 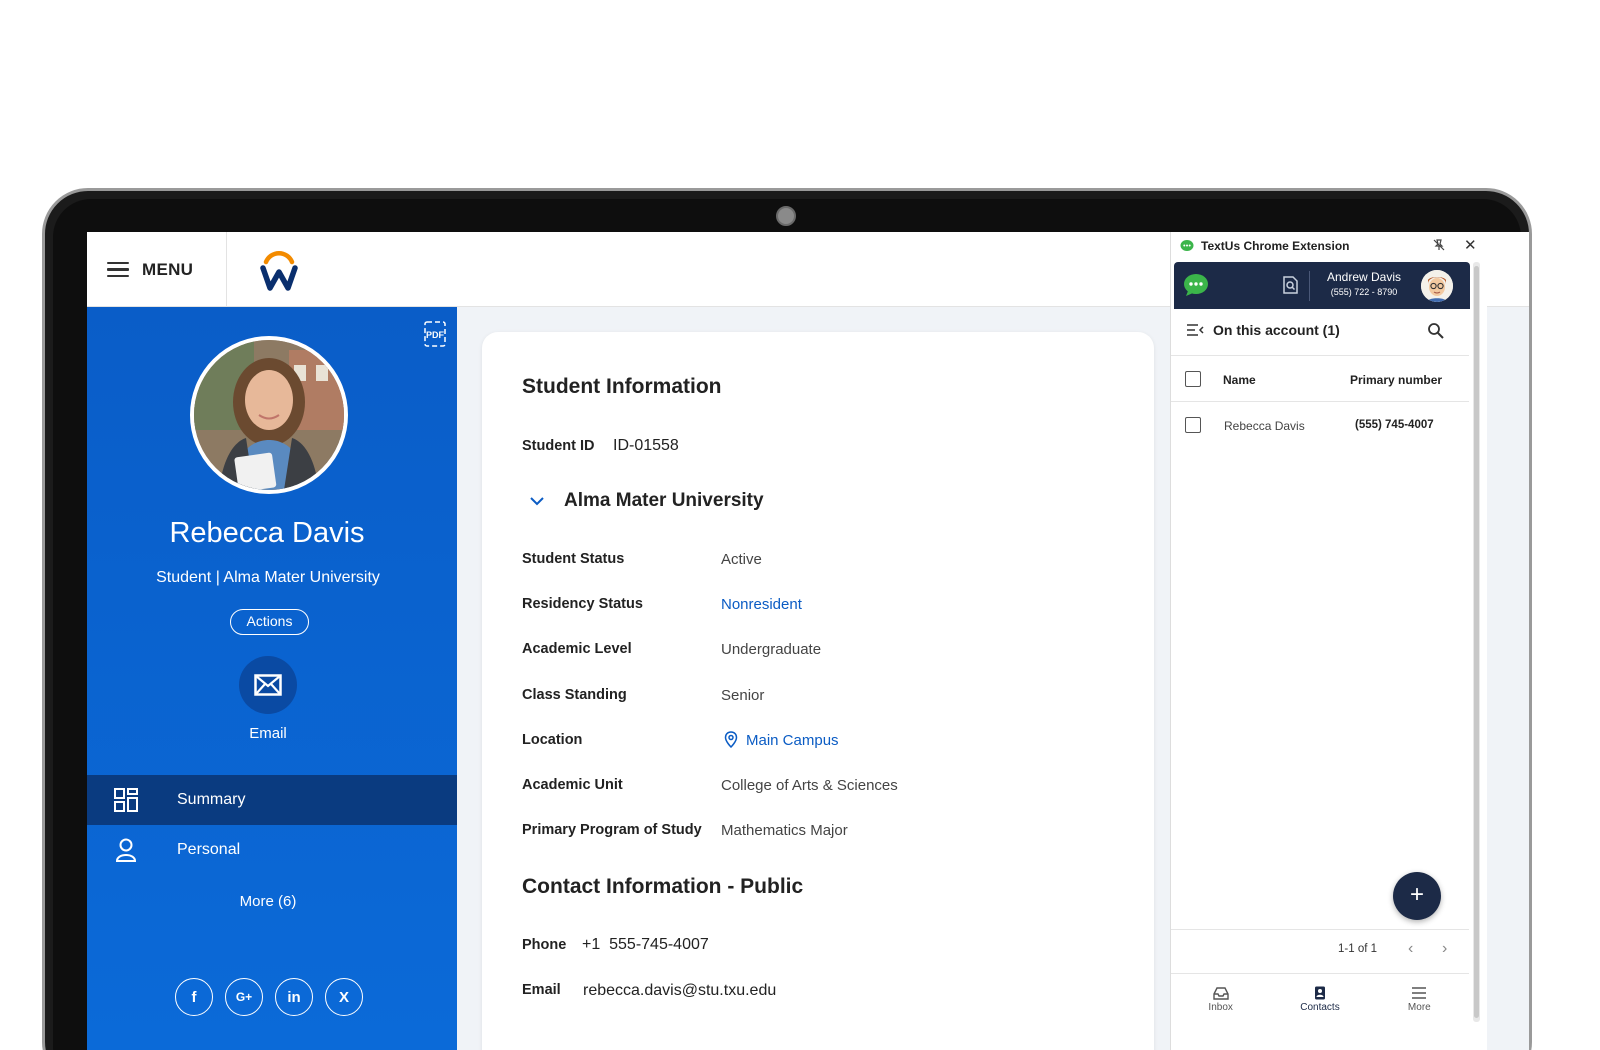 What do you see at coordinates (1319, 993) in the screenshot?
I see `contacts-icon` at bounding box center [1319, 993].